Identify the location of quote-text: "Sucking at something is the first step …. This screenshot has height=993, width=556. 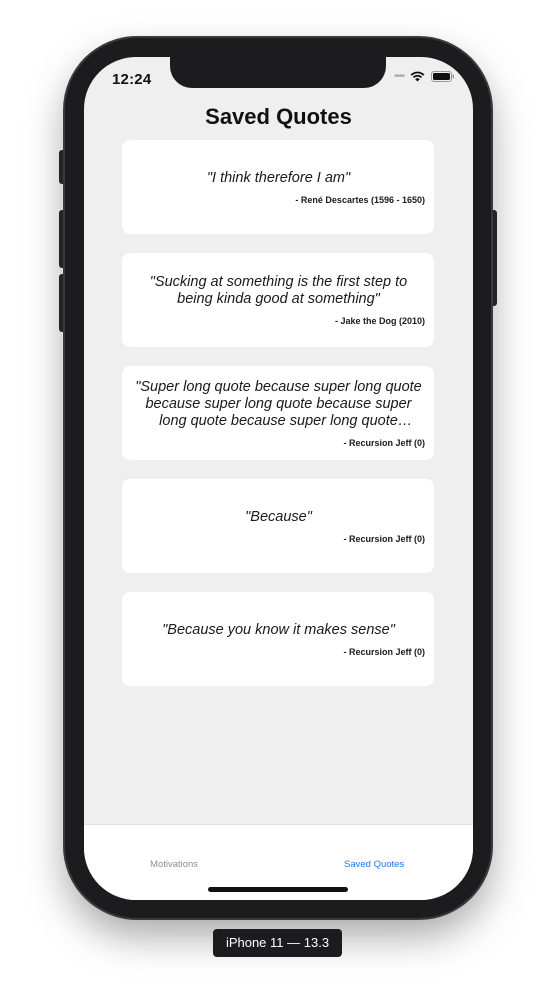
(278, 290).